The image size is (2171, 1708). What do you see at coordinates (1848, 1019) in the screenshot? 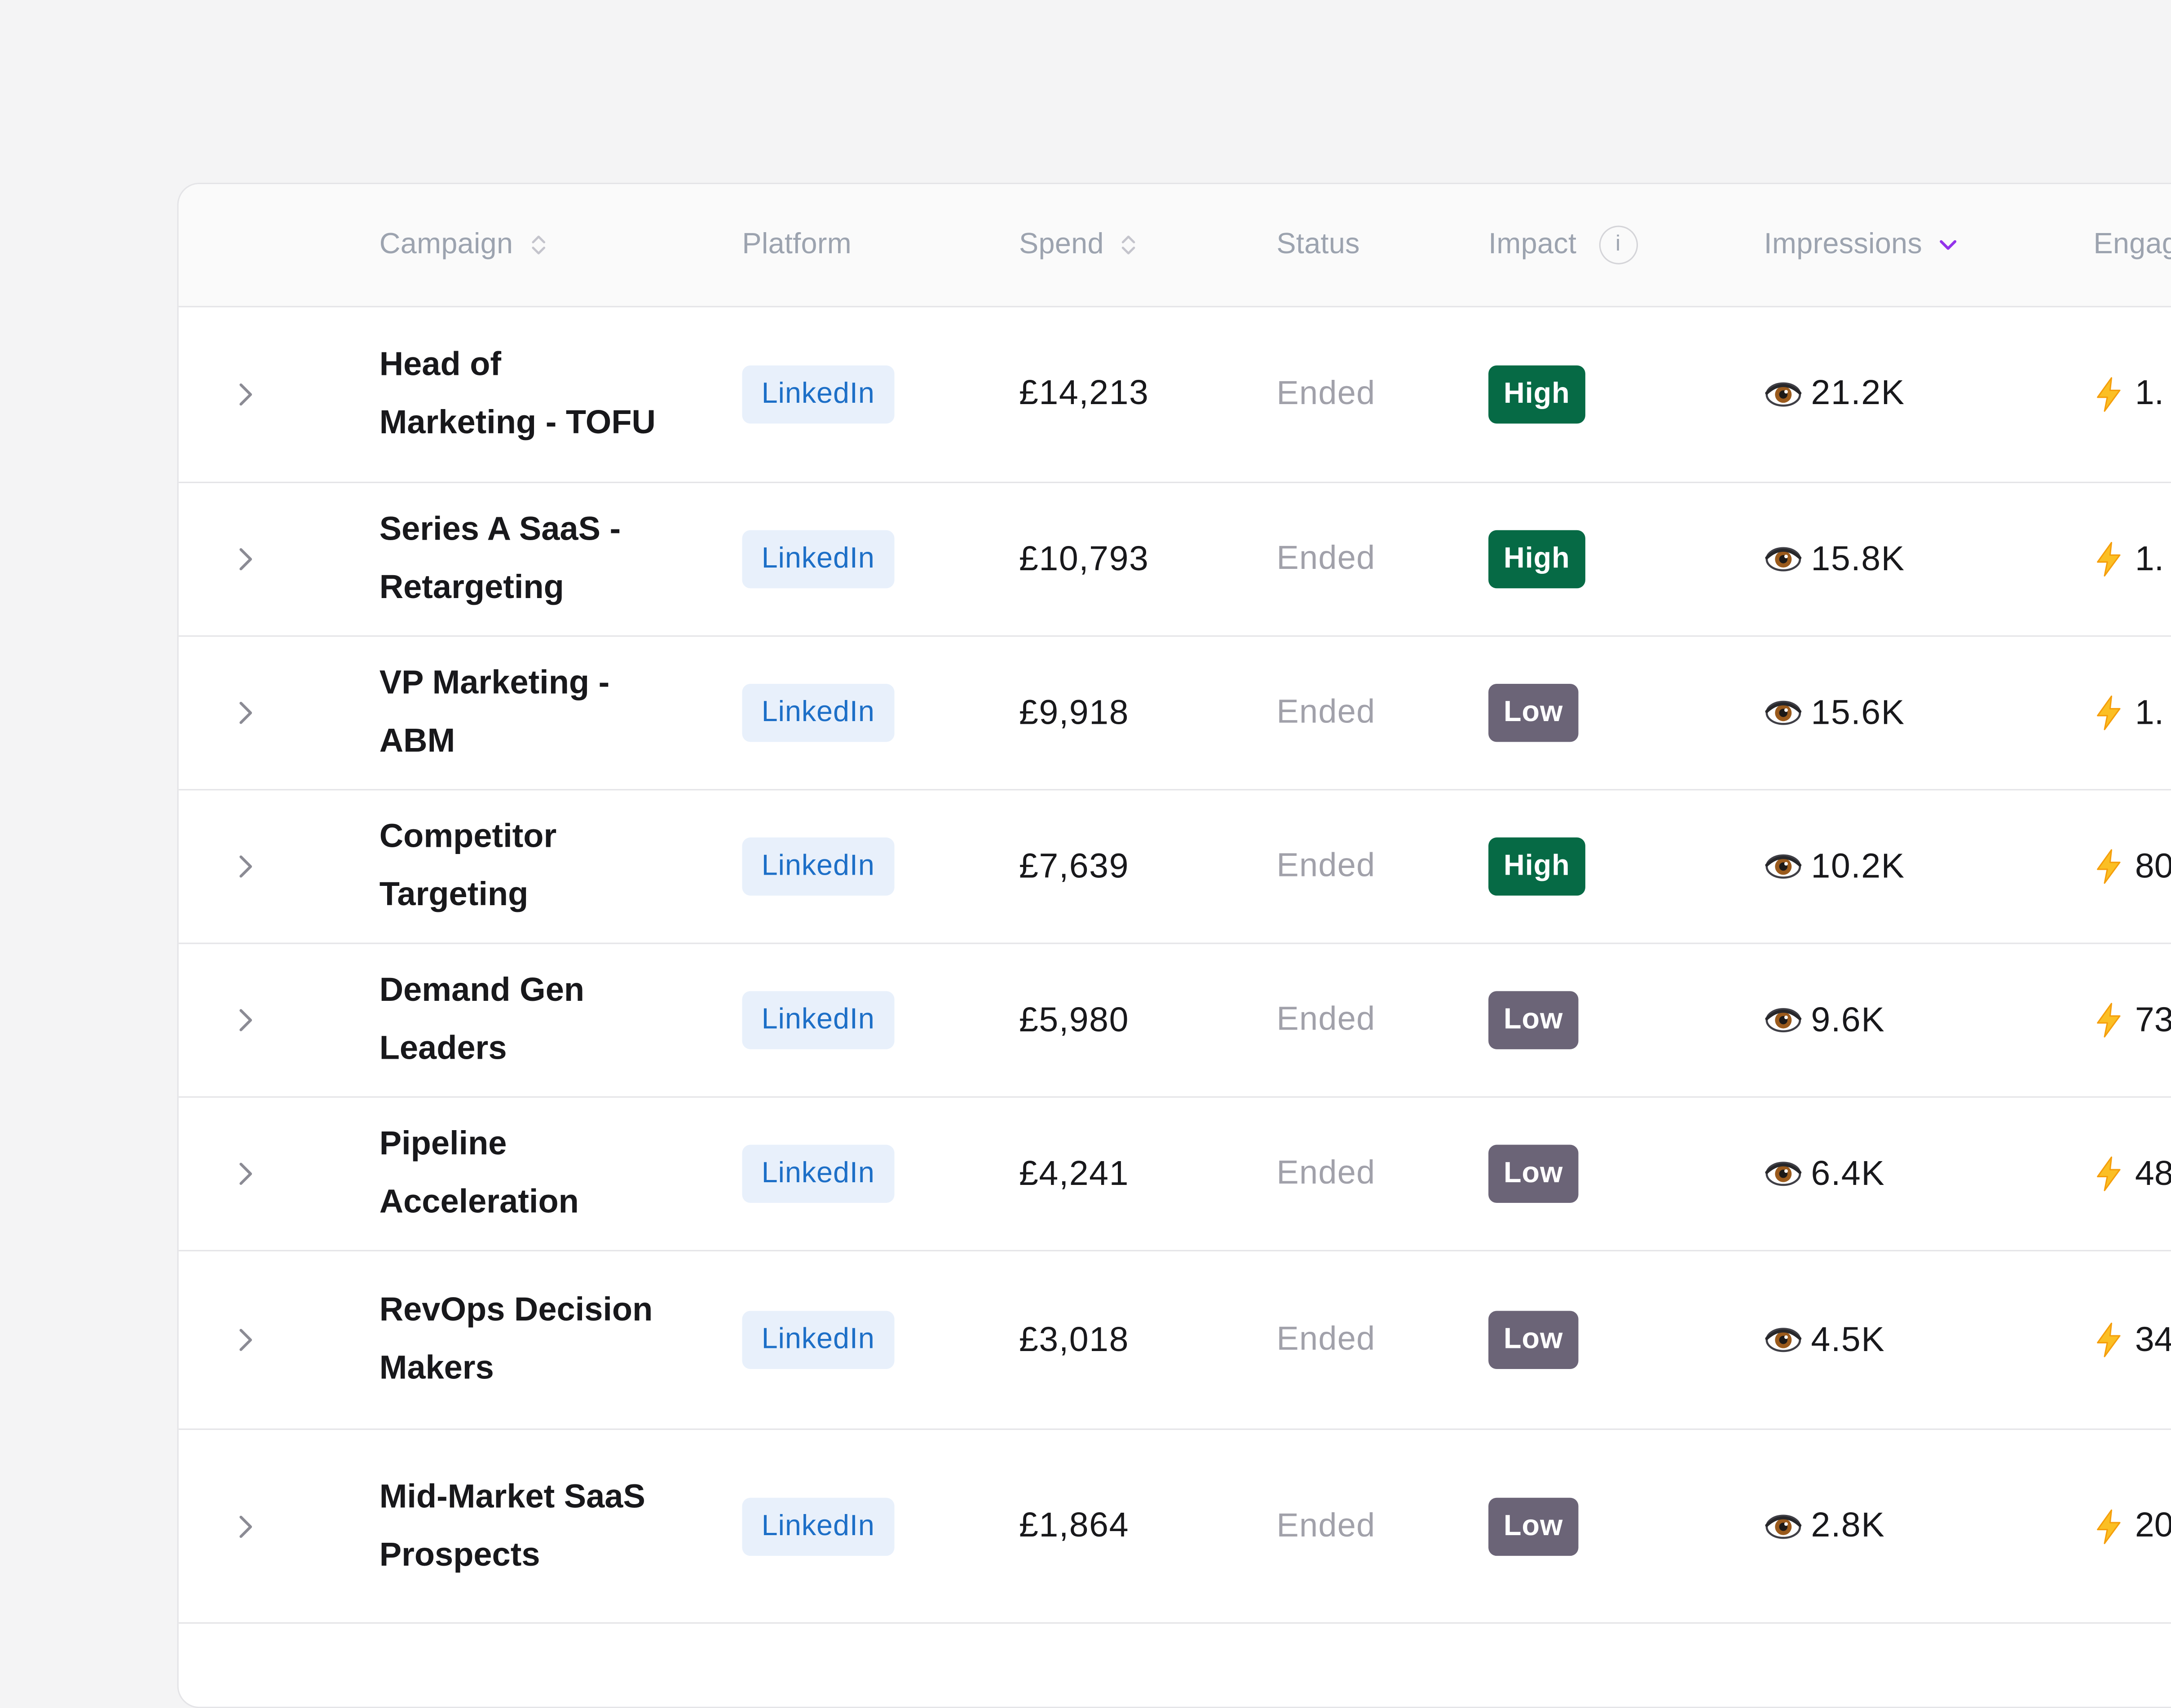
I see `impressions-value: 9.6K` at bounding box center [1848, 1019].